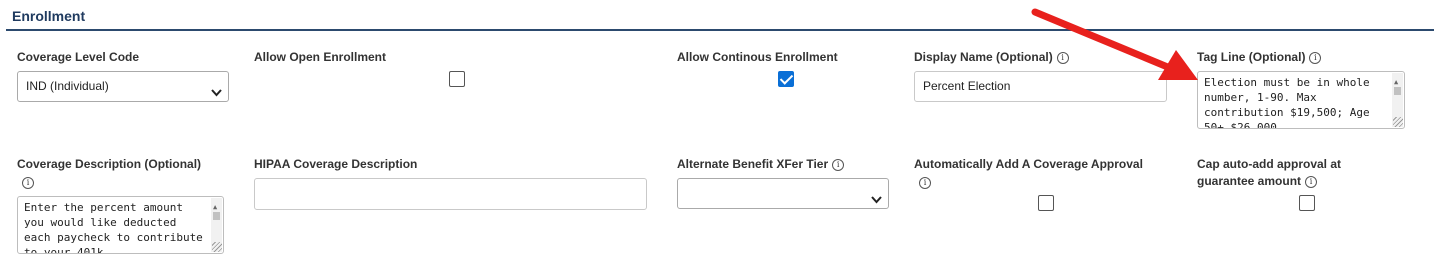 The image size is (1435, 277). I want to click on hipaa-coverage-description-input, so click(450, 194).